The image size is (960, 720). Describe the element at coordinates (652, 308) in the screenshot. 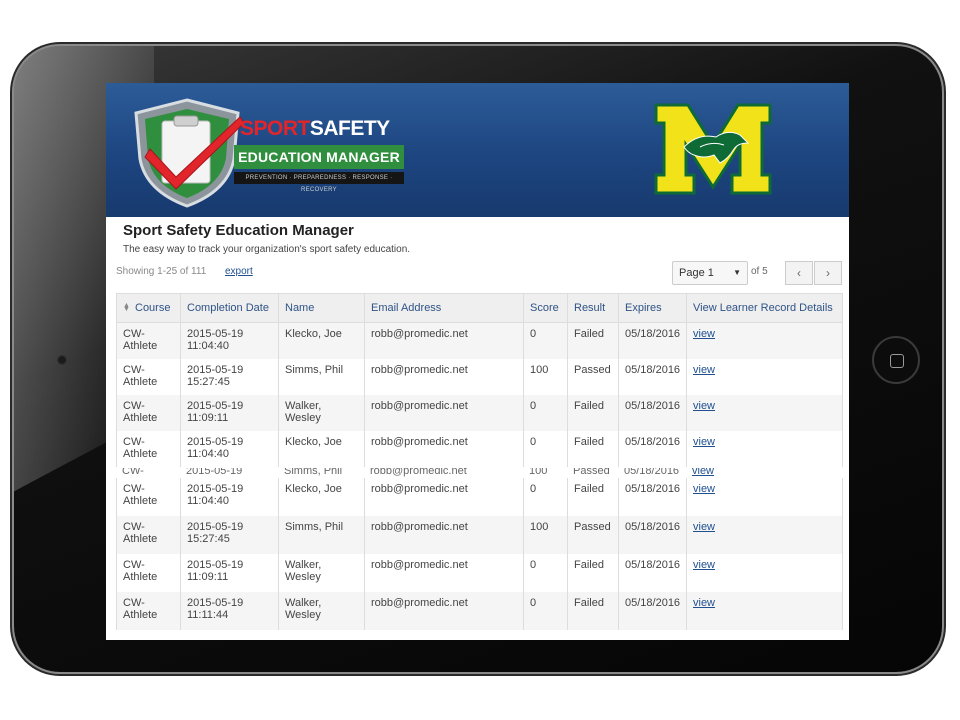

I see `column-header-expires: Expires` at that location.